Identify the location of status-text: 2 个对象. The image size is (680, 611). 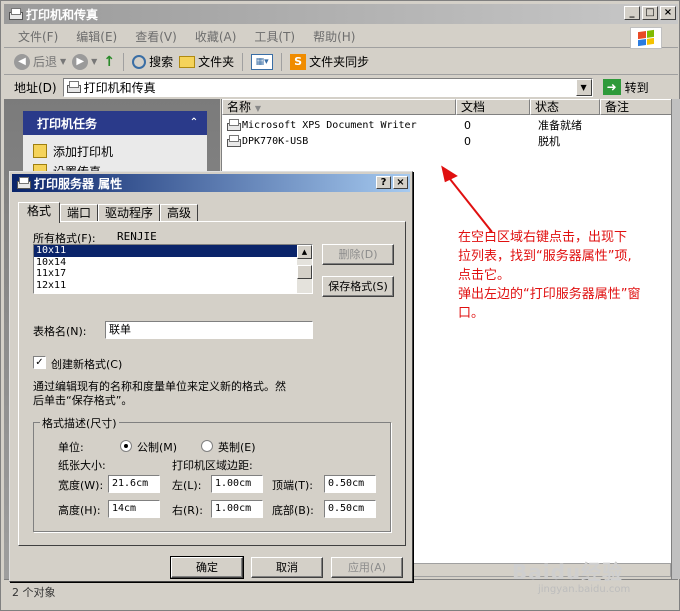
(34, 592).